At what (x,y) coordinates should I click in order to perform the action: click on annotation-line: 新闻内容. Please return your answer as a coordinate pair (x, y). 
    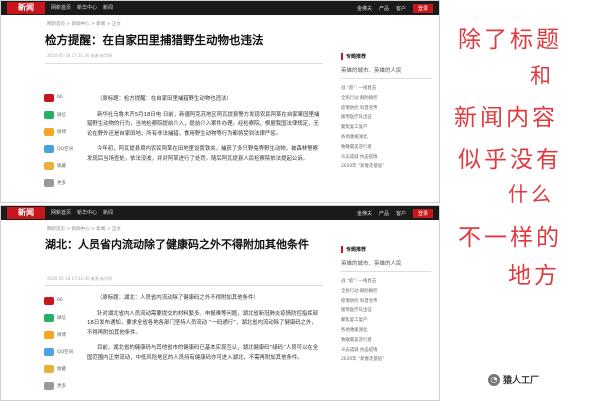
    Looking at the image, I should click on (506, 118).